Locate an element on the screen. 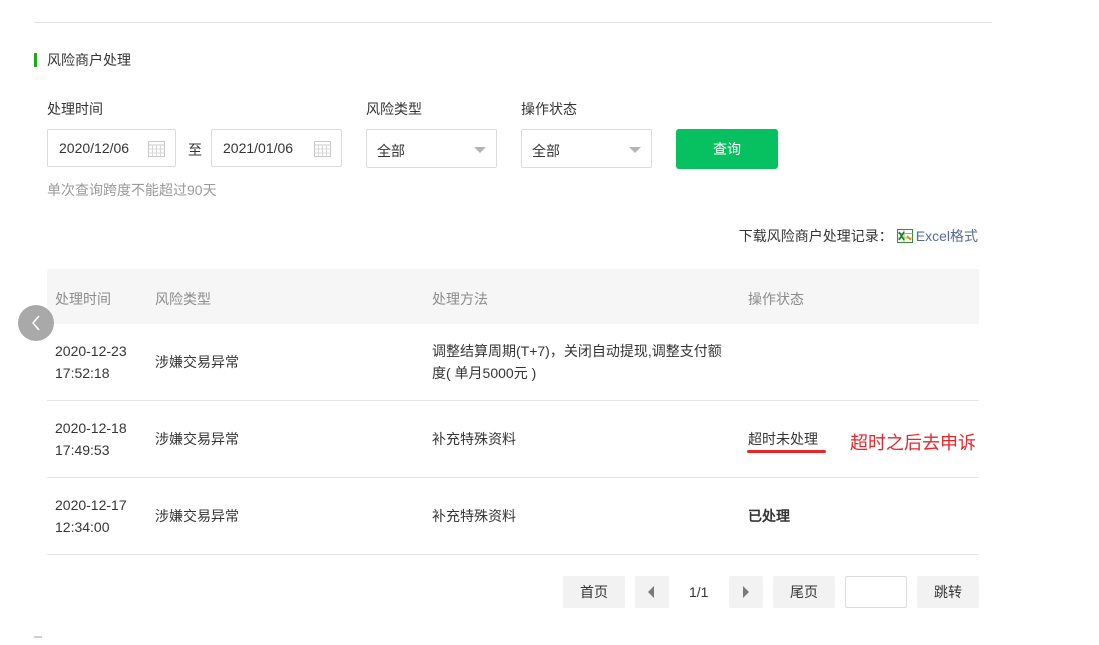  op-status-label: 操作状态 is located at coordinates (549, 109).